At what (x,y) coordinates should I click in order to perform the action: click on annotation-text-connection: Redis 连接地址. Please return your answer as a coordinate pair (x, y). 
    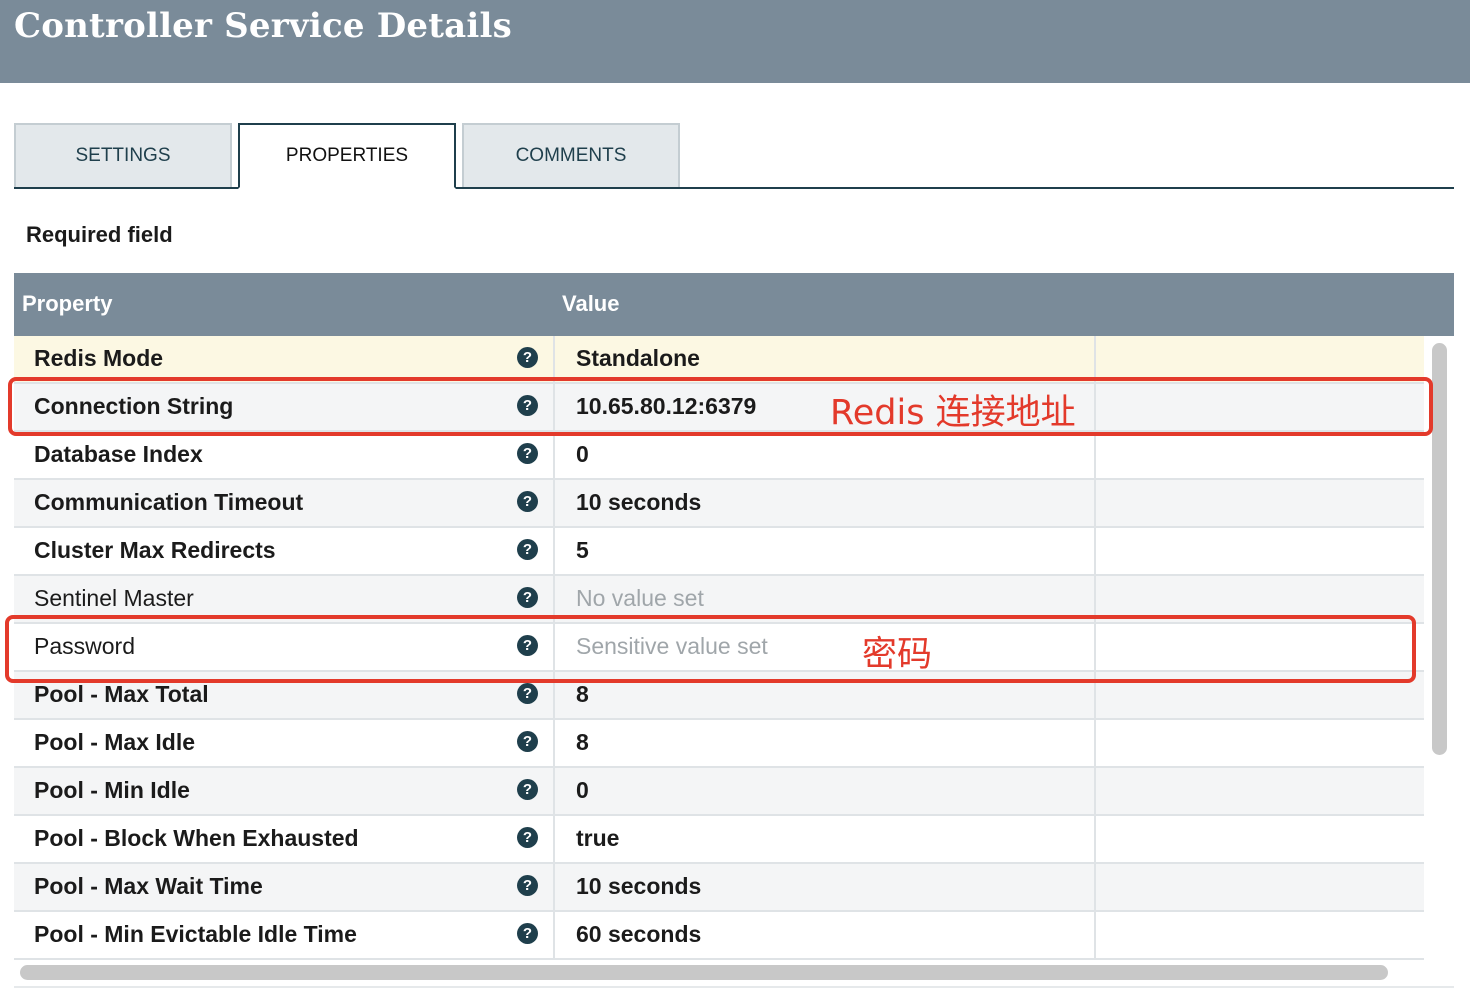
    Looking at the image, I should click on (953, 413).